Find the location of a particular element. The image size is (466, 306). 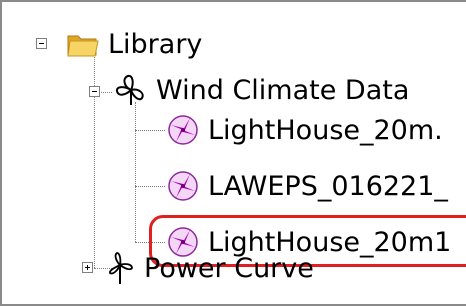

tree-node-label: Wind Climate Data is located at coordinates (283, 90).